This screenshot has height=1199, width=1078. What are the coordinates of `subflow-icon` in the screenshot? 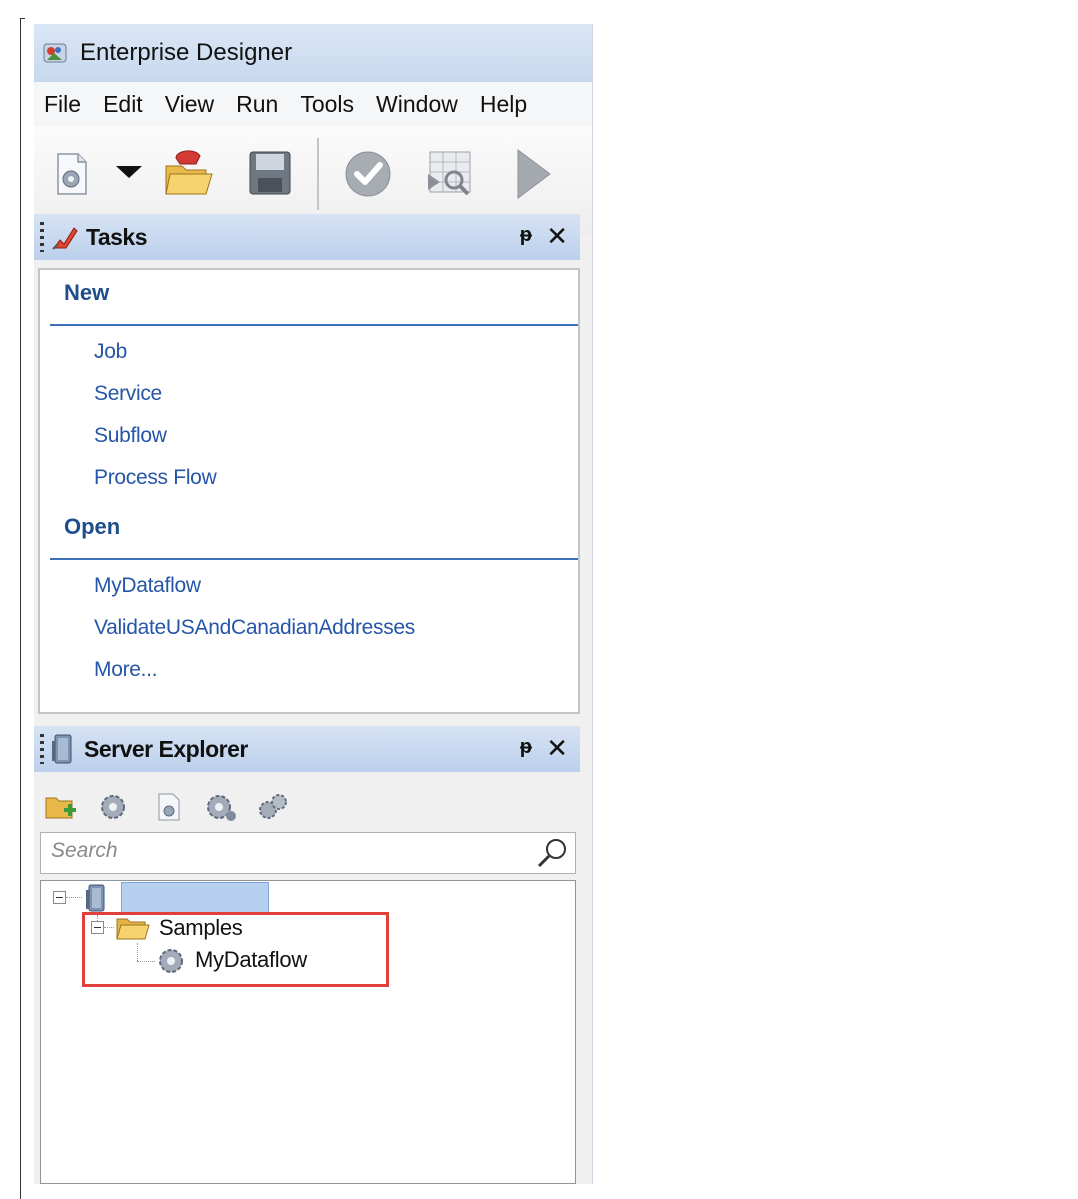 It's located at (221, 807).